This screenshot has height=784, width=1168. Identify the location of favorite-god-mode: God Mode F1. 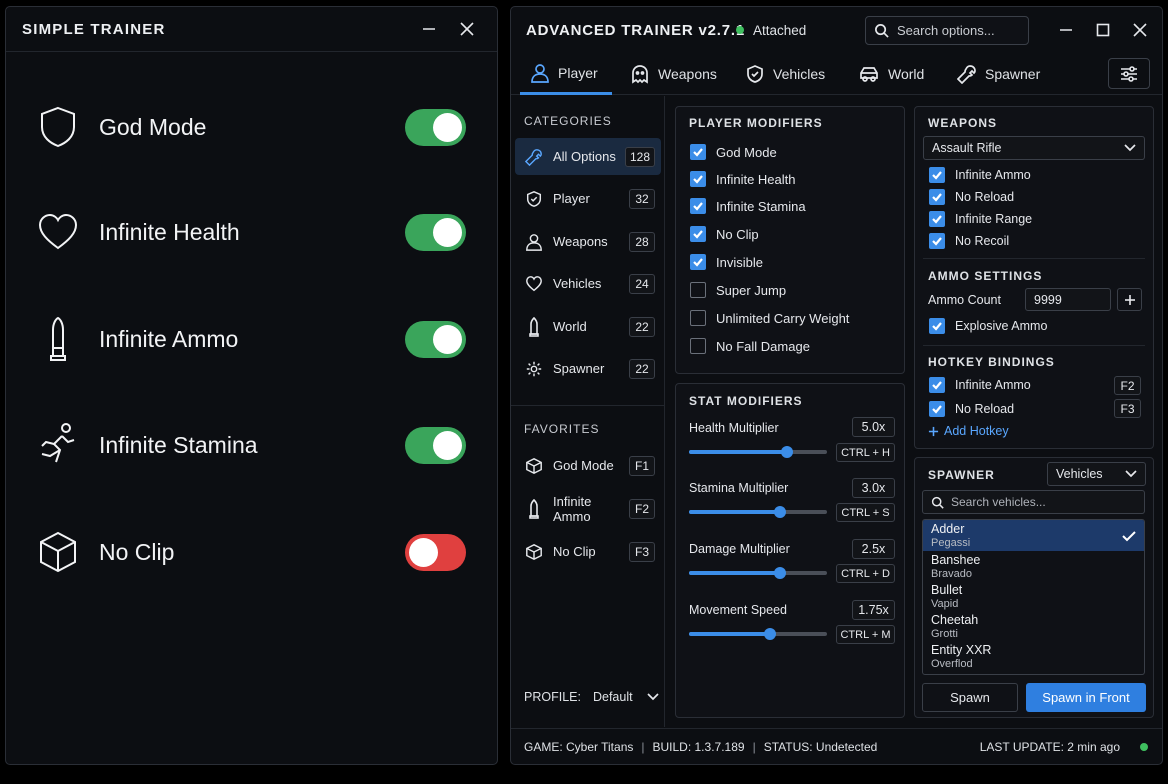
(588, 465).